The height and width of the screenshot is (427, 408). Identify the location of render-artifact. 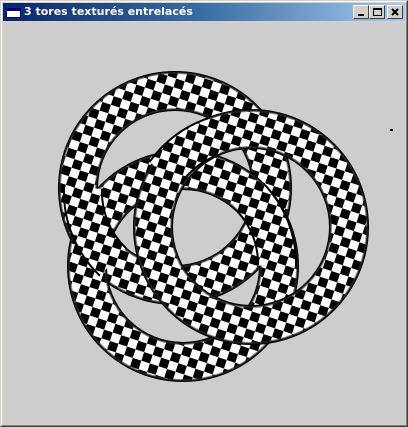
(391, 130).